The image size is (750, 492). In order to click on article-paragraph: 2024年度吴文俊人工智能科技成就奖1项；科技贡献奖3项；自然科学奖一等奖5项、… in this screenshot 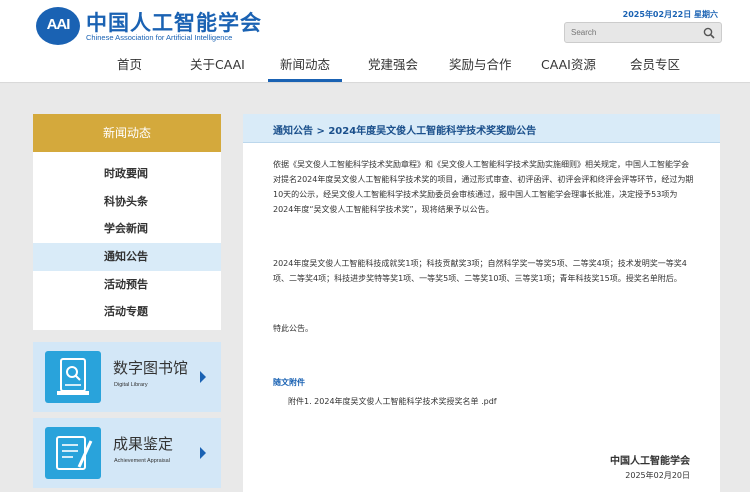, I will do `click(480, 271)`.